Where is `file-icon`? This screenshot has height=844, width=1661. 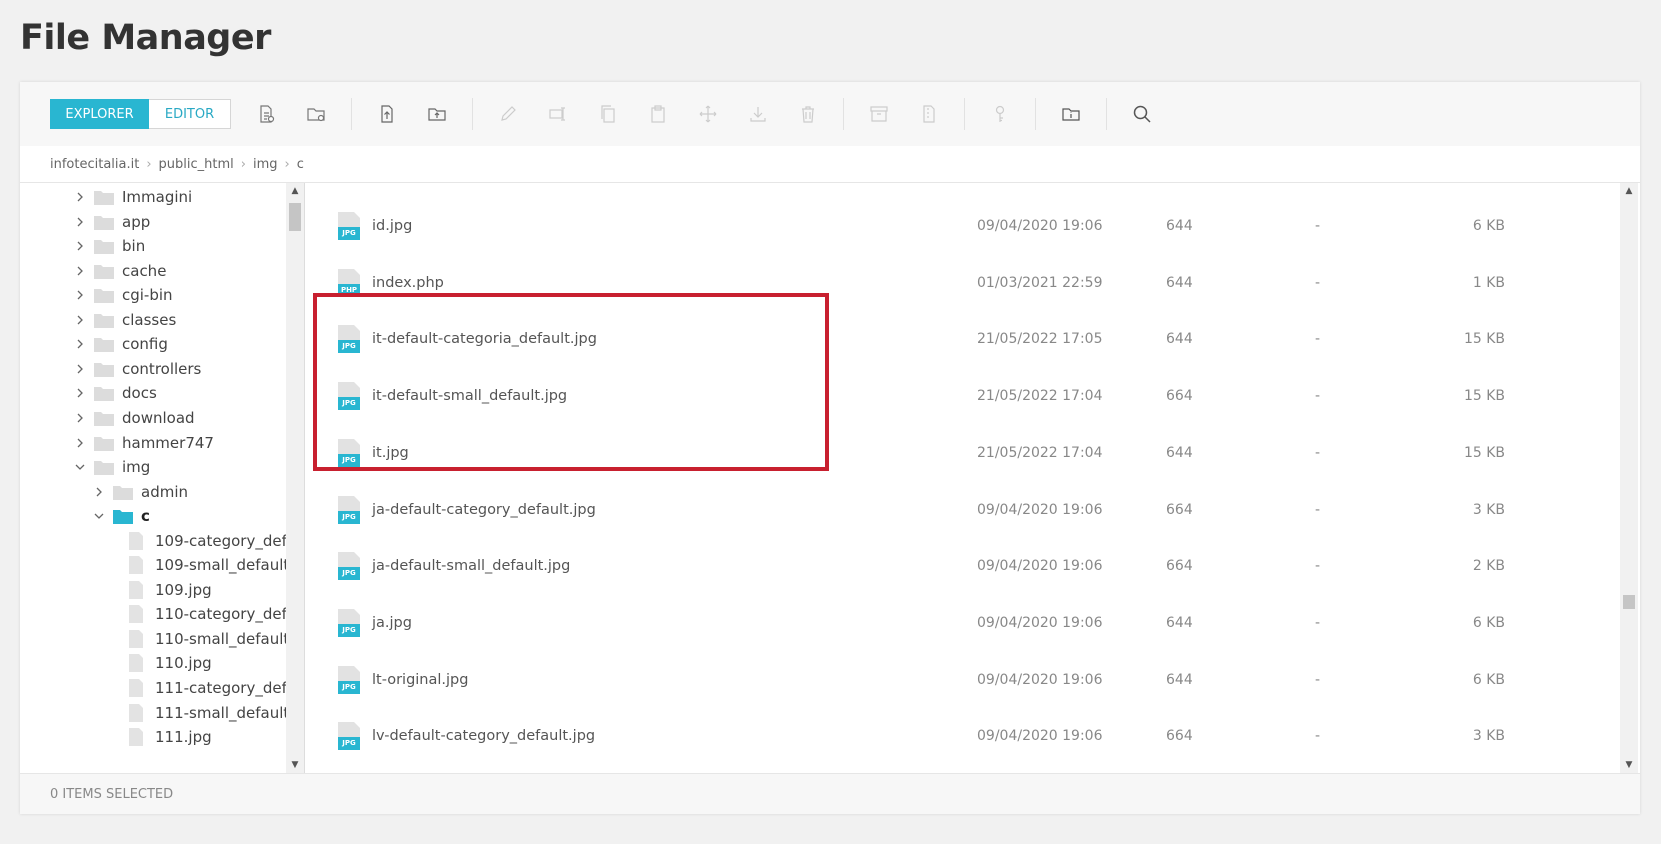
file-icon is located at coordinates (136, 614).